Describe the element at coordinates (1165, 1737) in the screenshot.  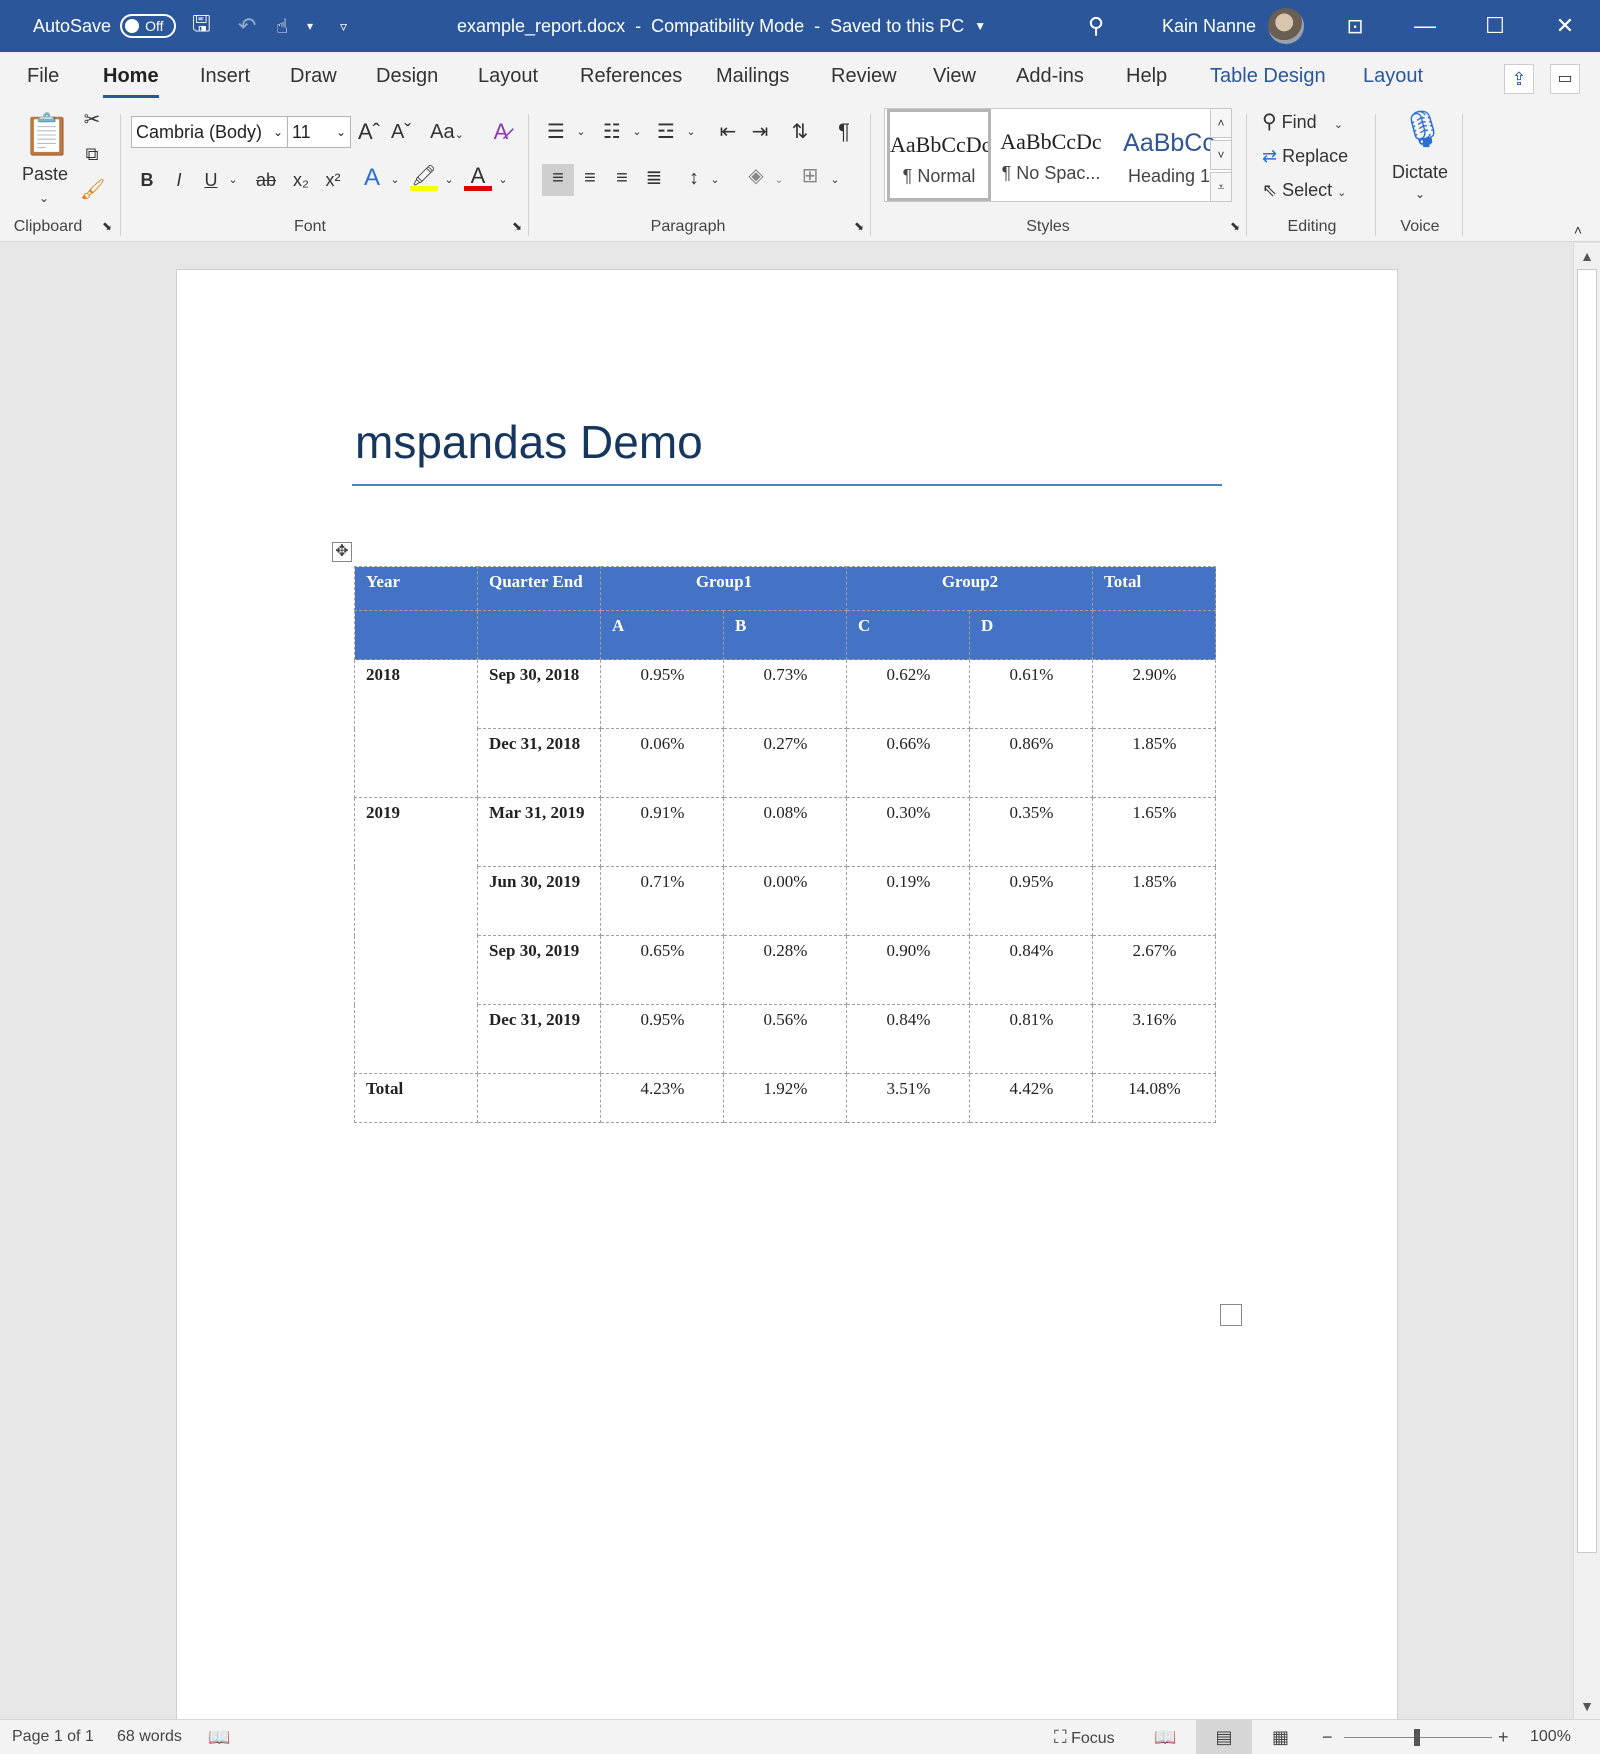
I see `read-mode-icon: 📖` at that location.